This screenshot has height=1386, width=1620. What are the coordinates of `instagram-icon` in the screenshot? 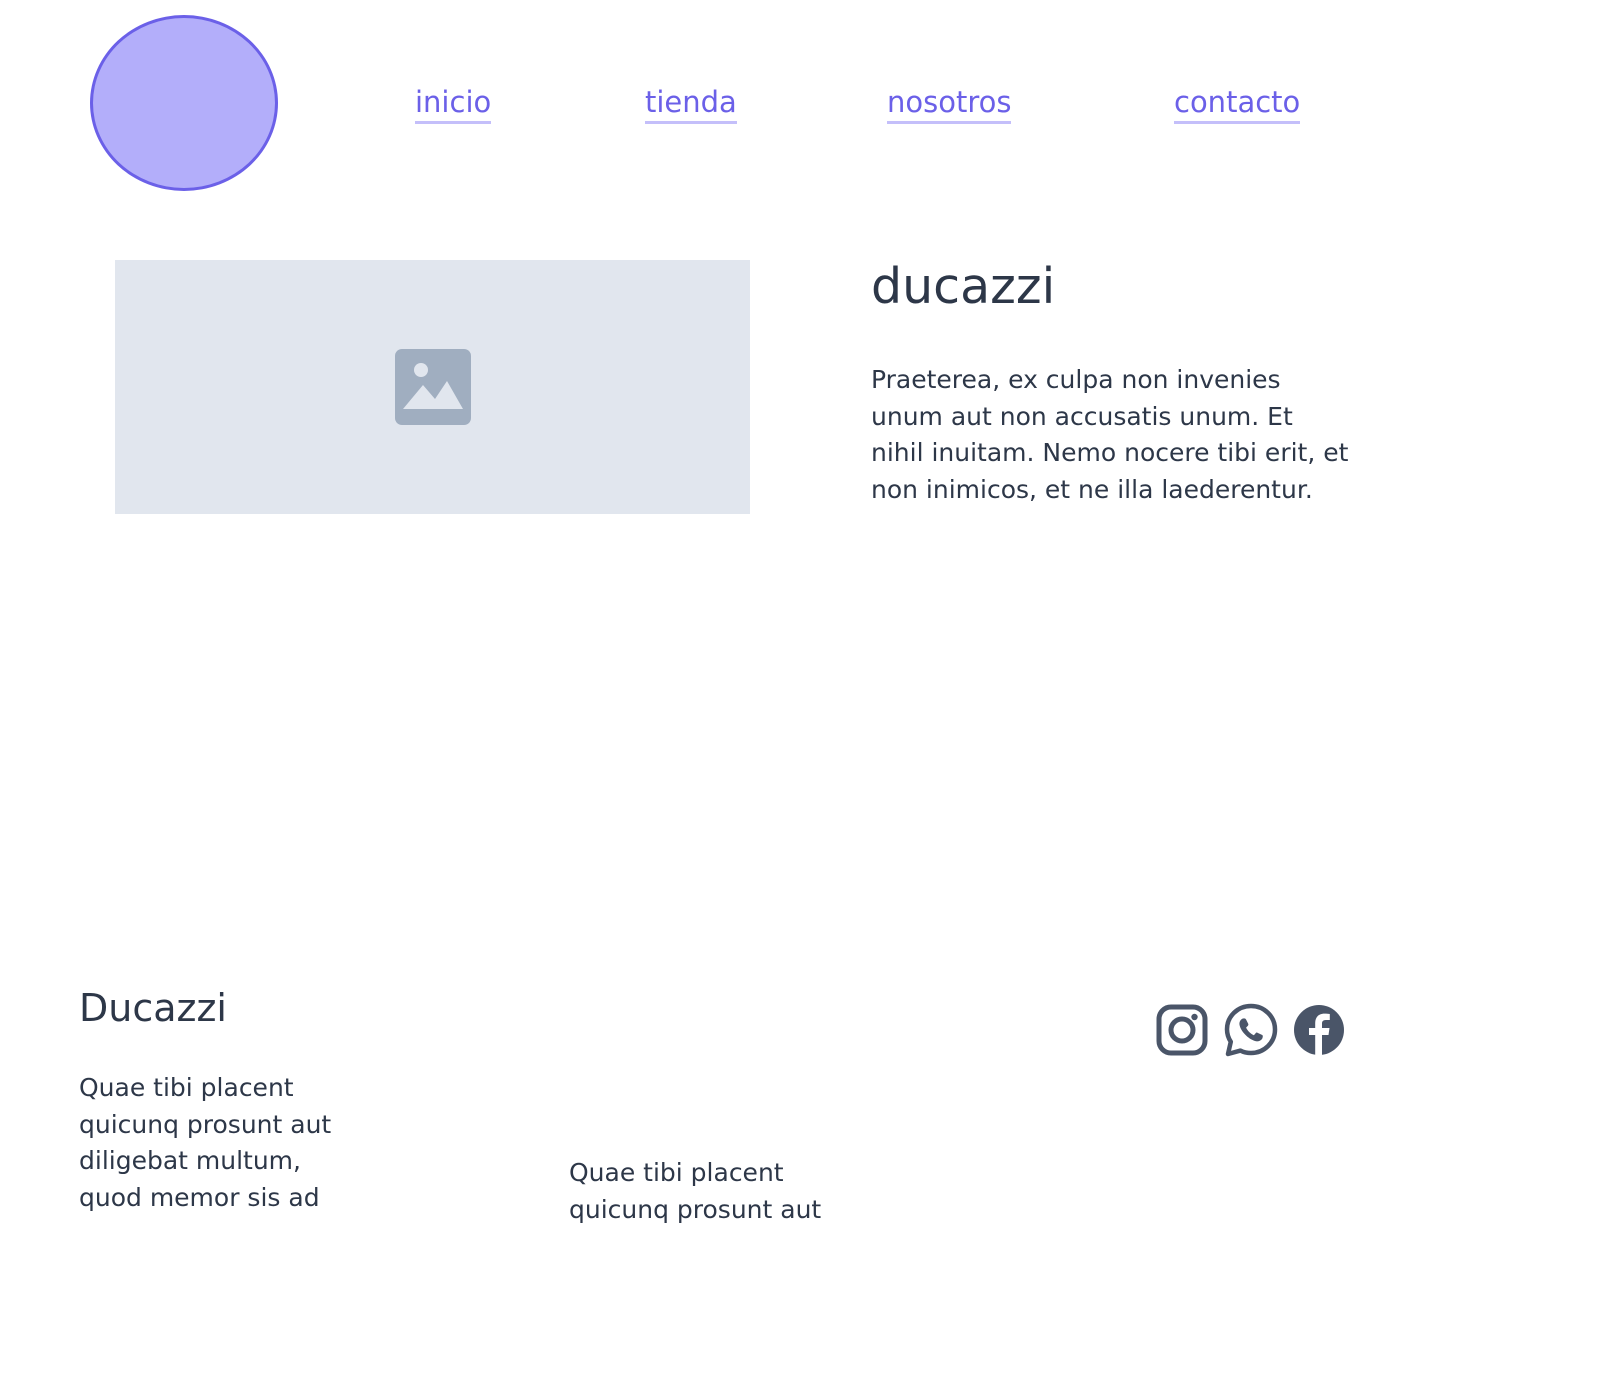 It's located at (1182, 1030).